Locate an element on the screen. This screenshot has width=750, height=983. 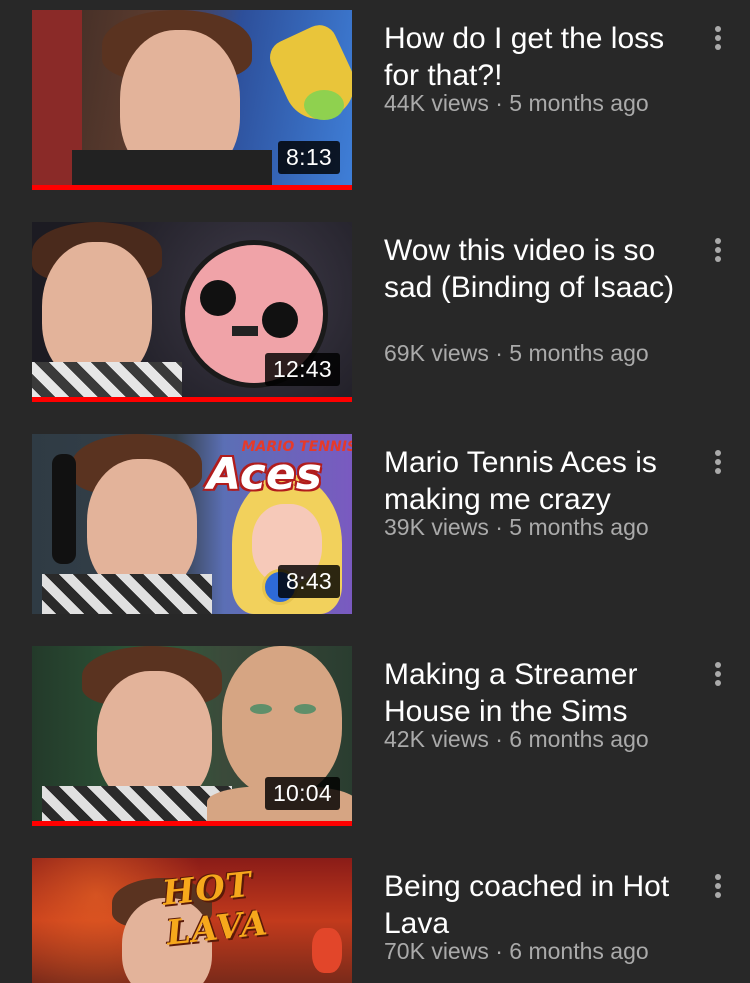
video-title: How do I get the loss for that?! is located at coordinates (534, 57).